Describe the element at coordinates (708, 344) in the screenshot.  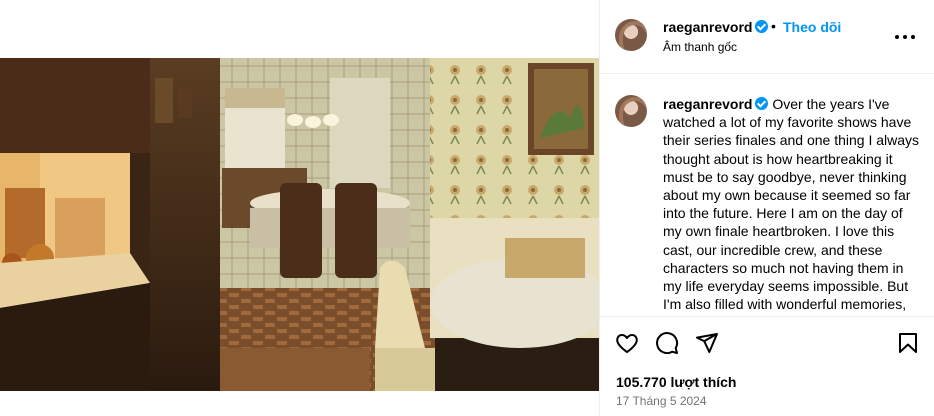
I see `share-icon` at that location.